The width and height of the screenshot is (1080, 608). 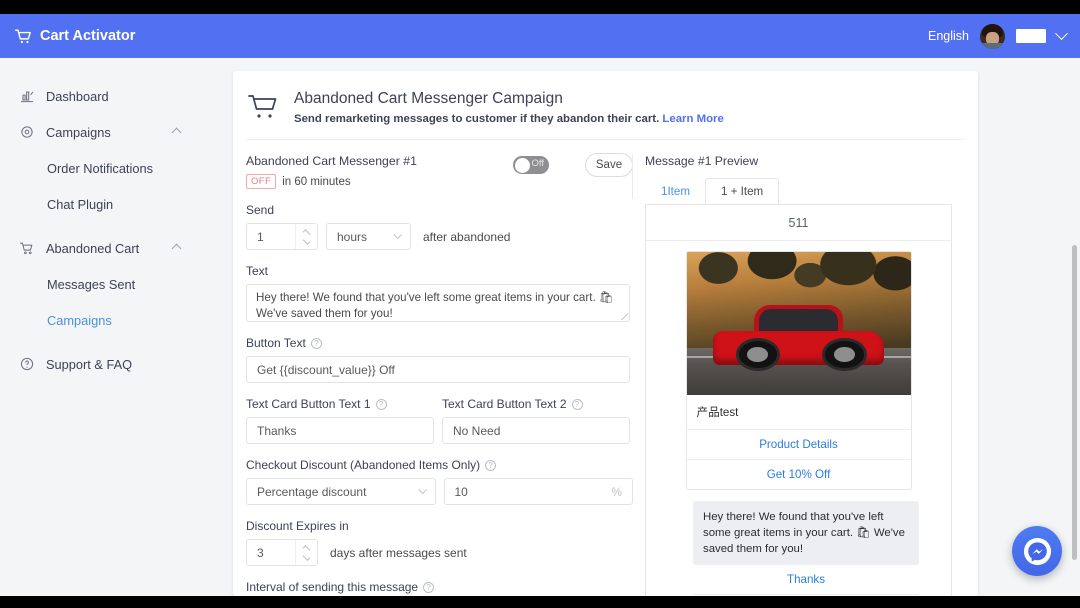 I want to click on sidebar-item-messages-sent: Messages Sent, so click(x=116, y=284).